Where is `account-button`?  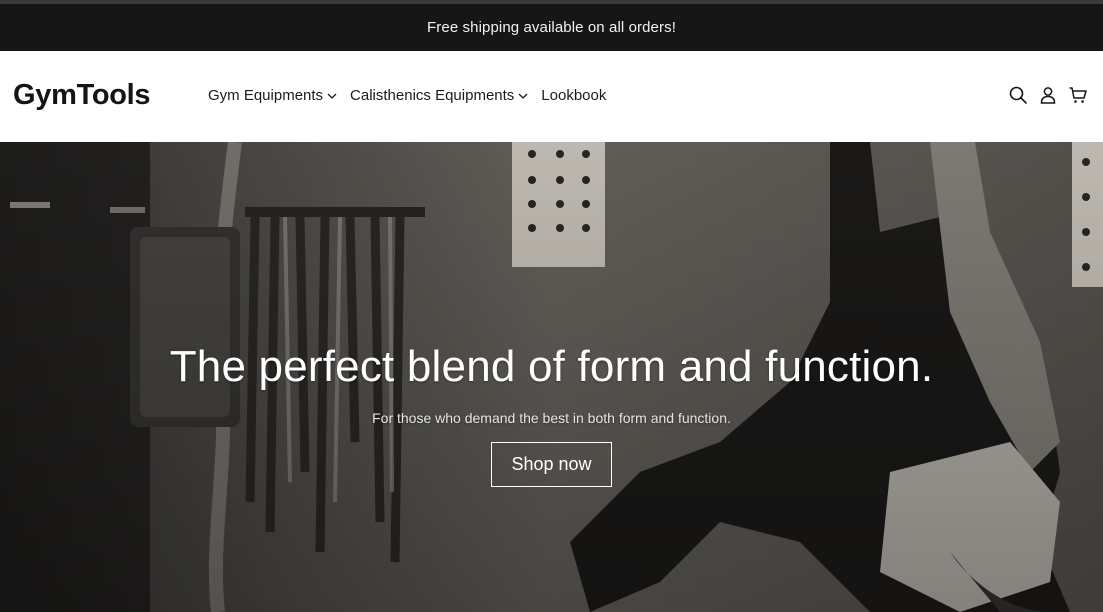 account-button is located at coordinates (1048, 95).